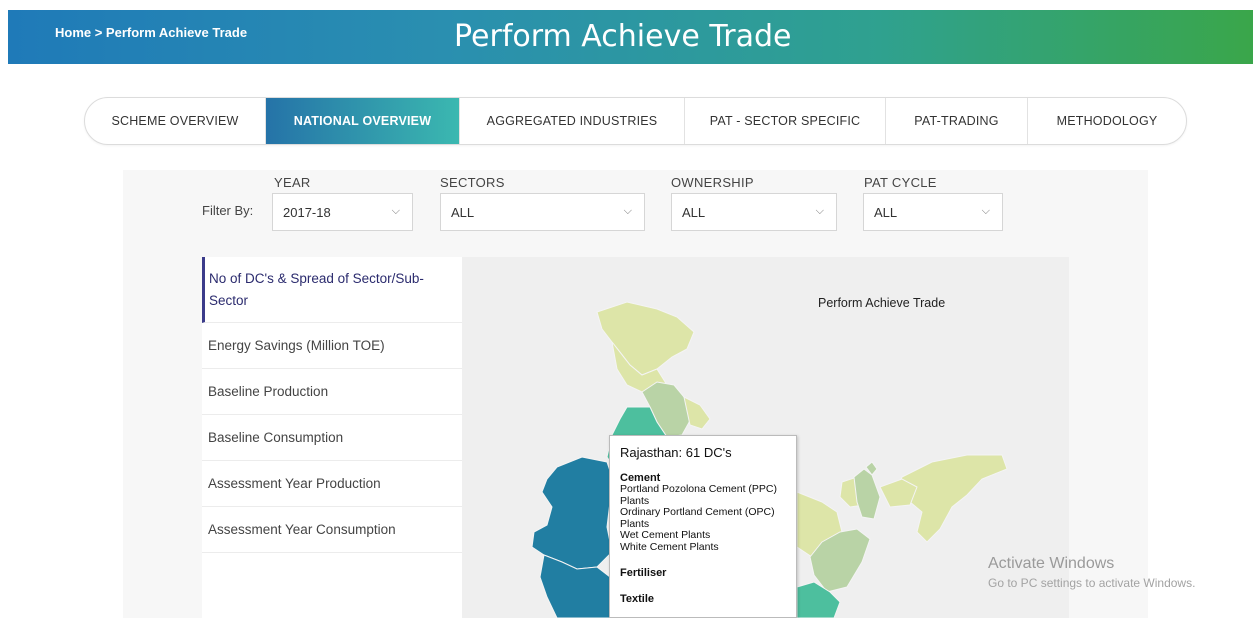  Describe the element at coordinates (645, 338) in the screenshot. I see `state-jammu-kashmir` at that location.